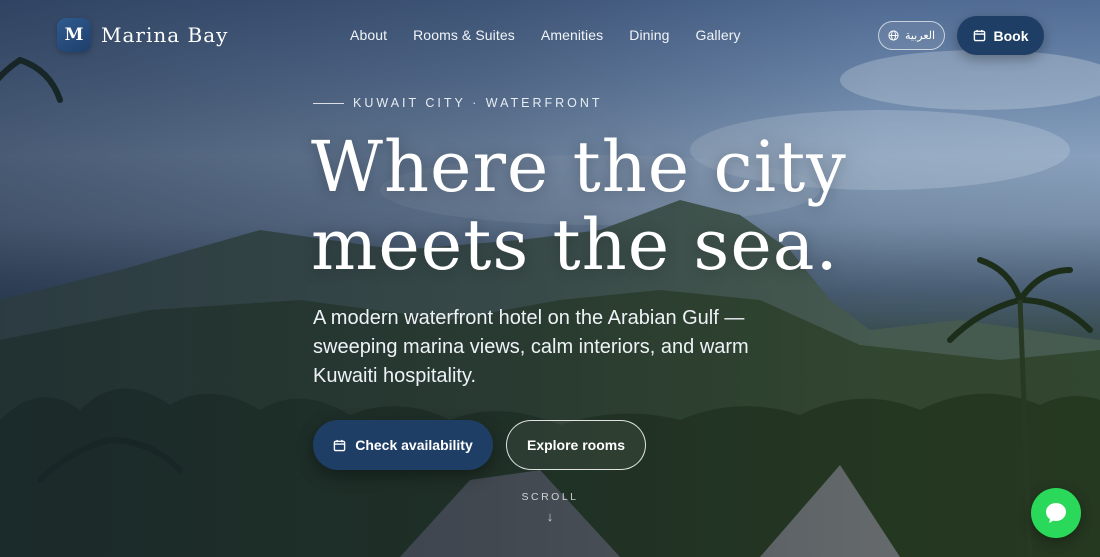 The width and height of the screenshot is (1100, 557). I want to click on chat-button, so click(1056, 513).